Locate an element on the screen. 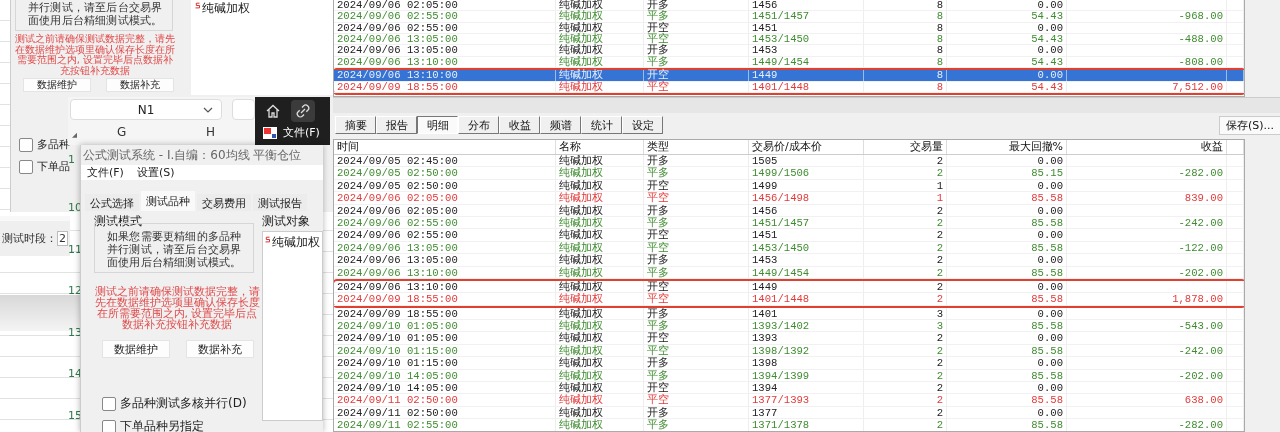 This screenshot has height=432, width=1280. table-row: 2024/09/06 13:05:00 纯碱加权 开多 1453 2 0.00 is located at coordinates (789, 260).